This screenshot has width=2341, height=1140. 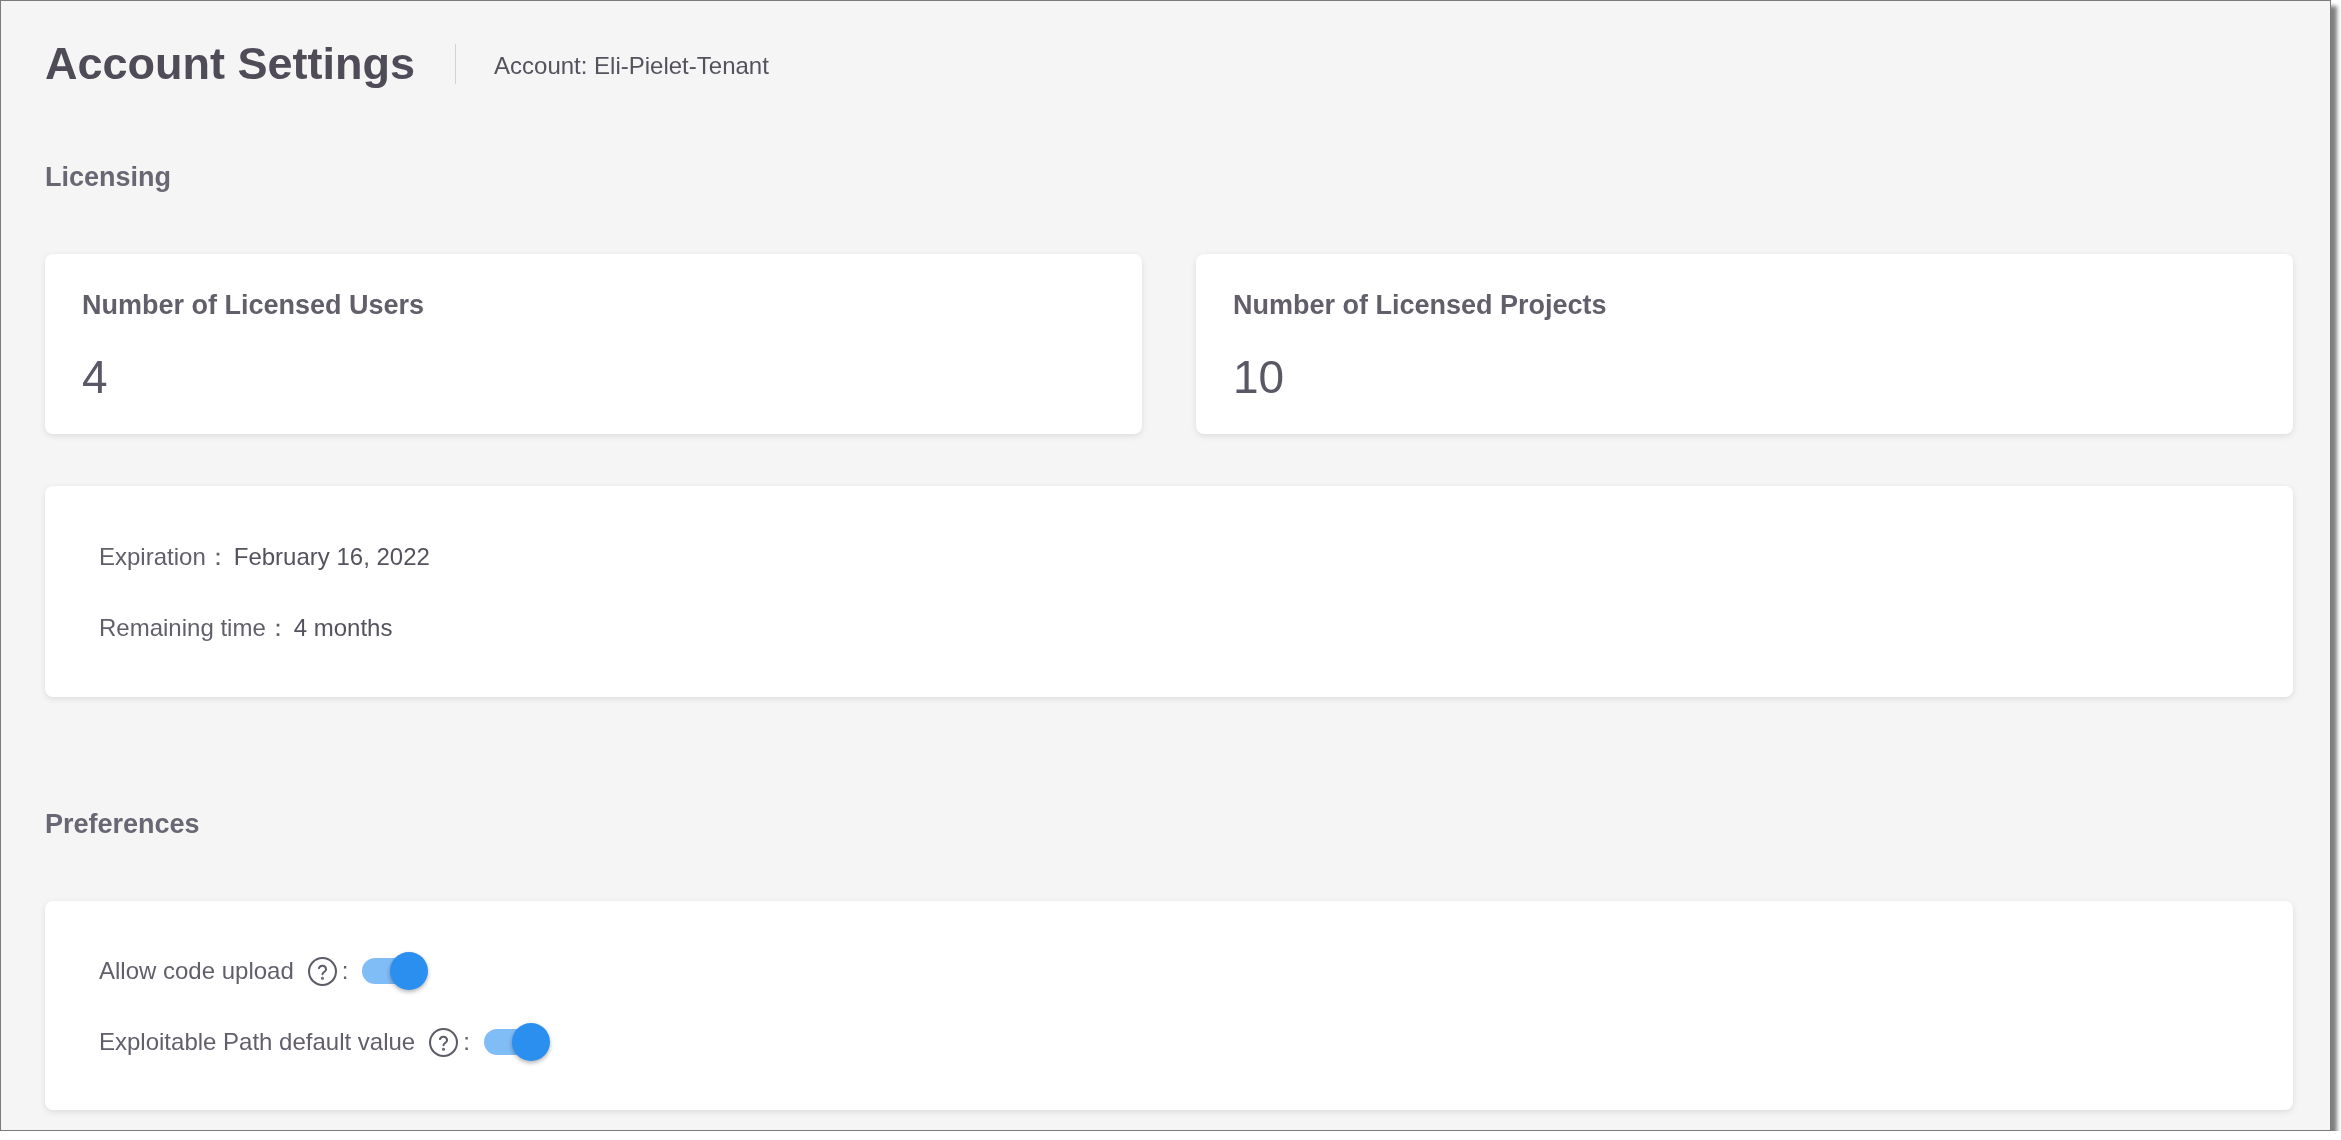 What do you see at coordinates (95, 377) in the screenshot?
I see `stat-value: 4` at bounding box center [95, 377].